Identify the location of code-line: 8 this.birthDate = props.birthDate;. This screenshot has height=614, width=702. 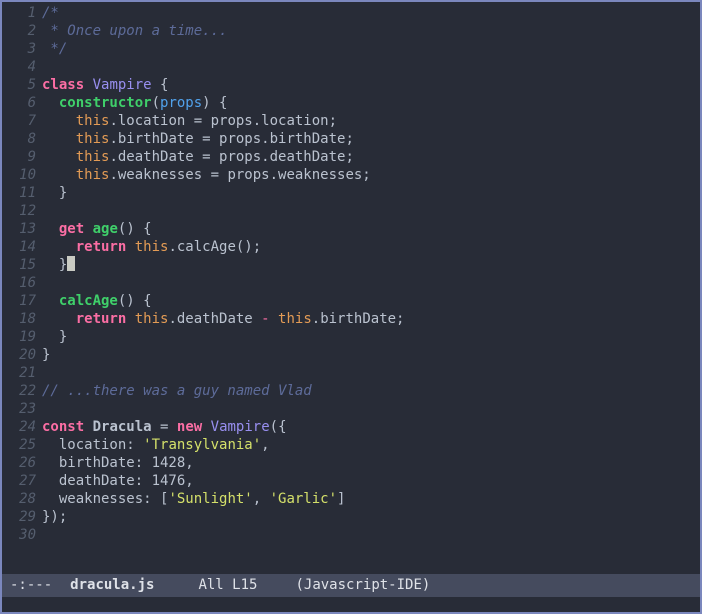
(353, 139).